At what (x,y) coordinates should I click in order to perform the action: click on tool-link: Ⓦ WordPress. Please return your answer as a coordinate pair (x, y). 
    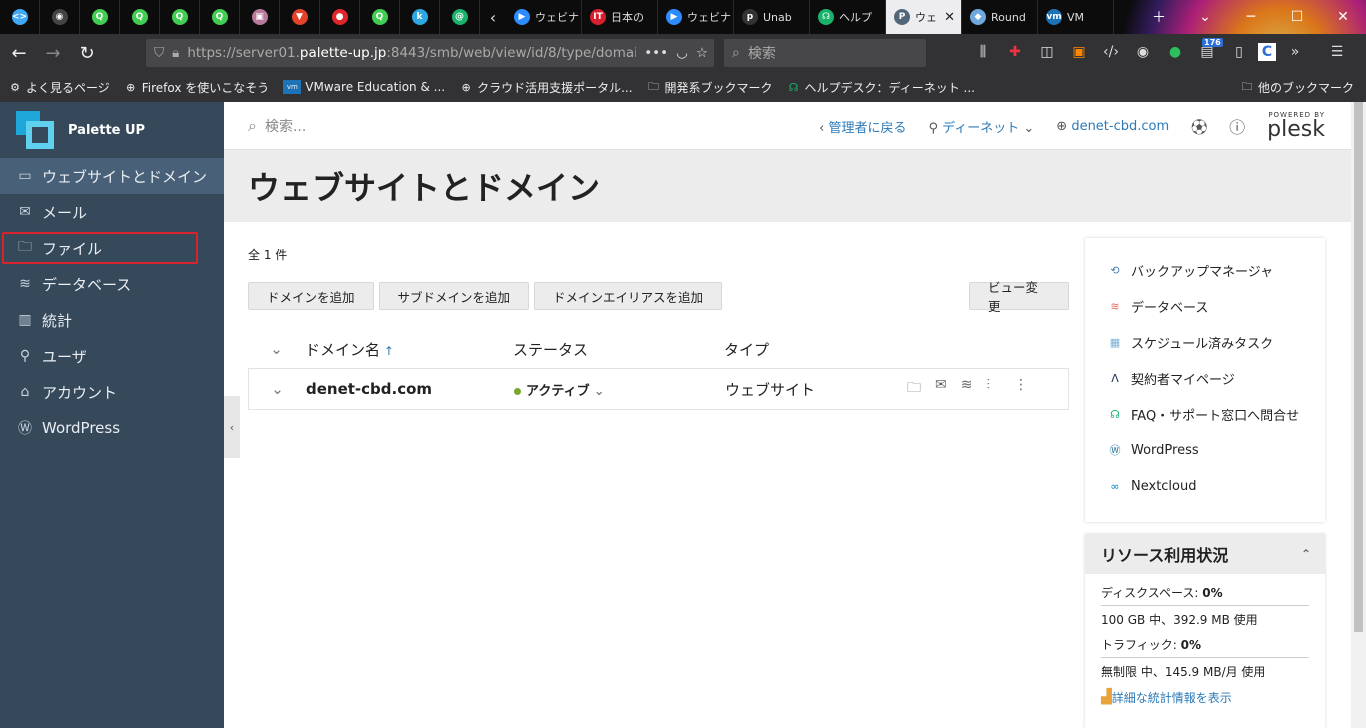
    Looking at the image, I should click on (1216, 450).